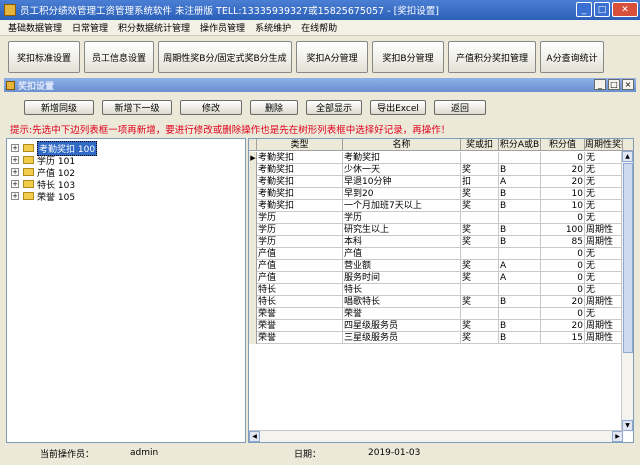 The image size is (640, 465). What do you see at coordinates (90, 27) in the screenshot?
I see `menu-daily: 日常管理` at bounding box center [90, 27].